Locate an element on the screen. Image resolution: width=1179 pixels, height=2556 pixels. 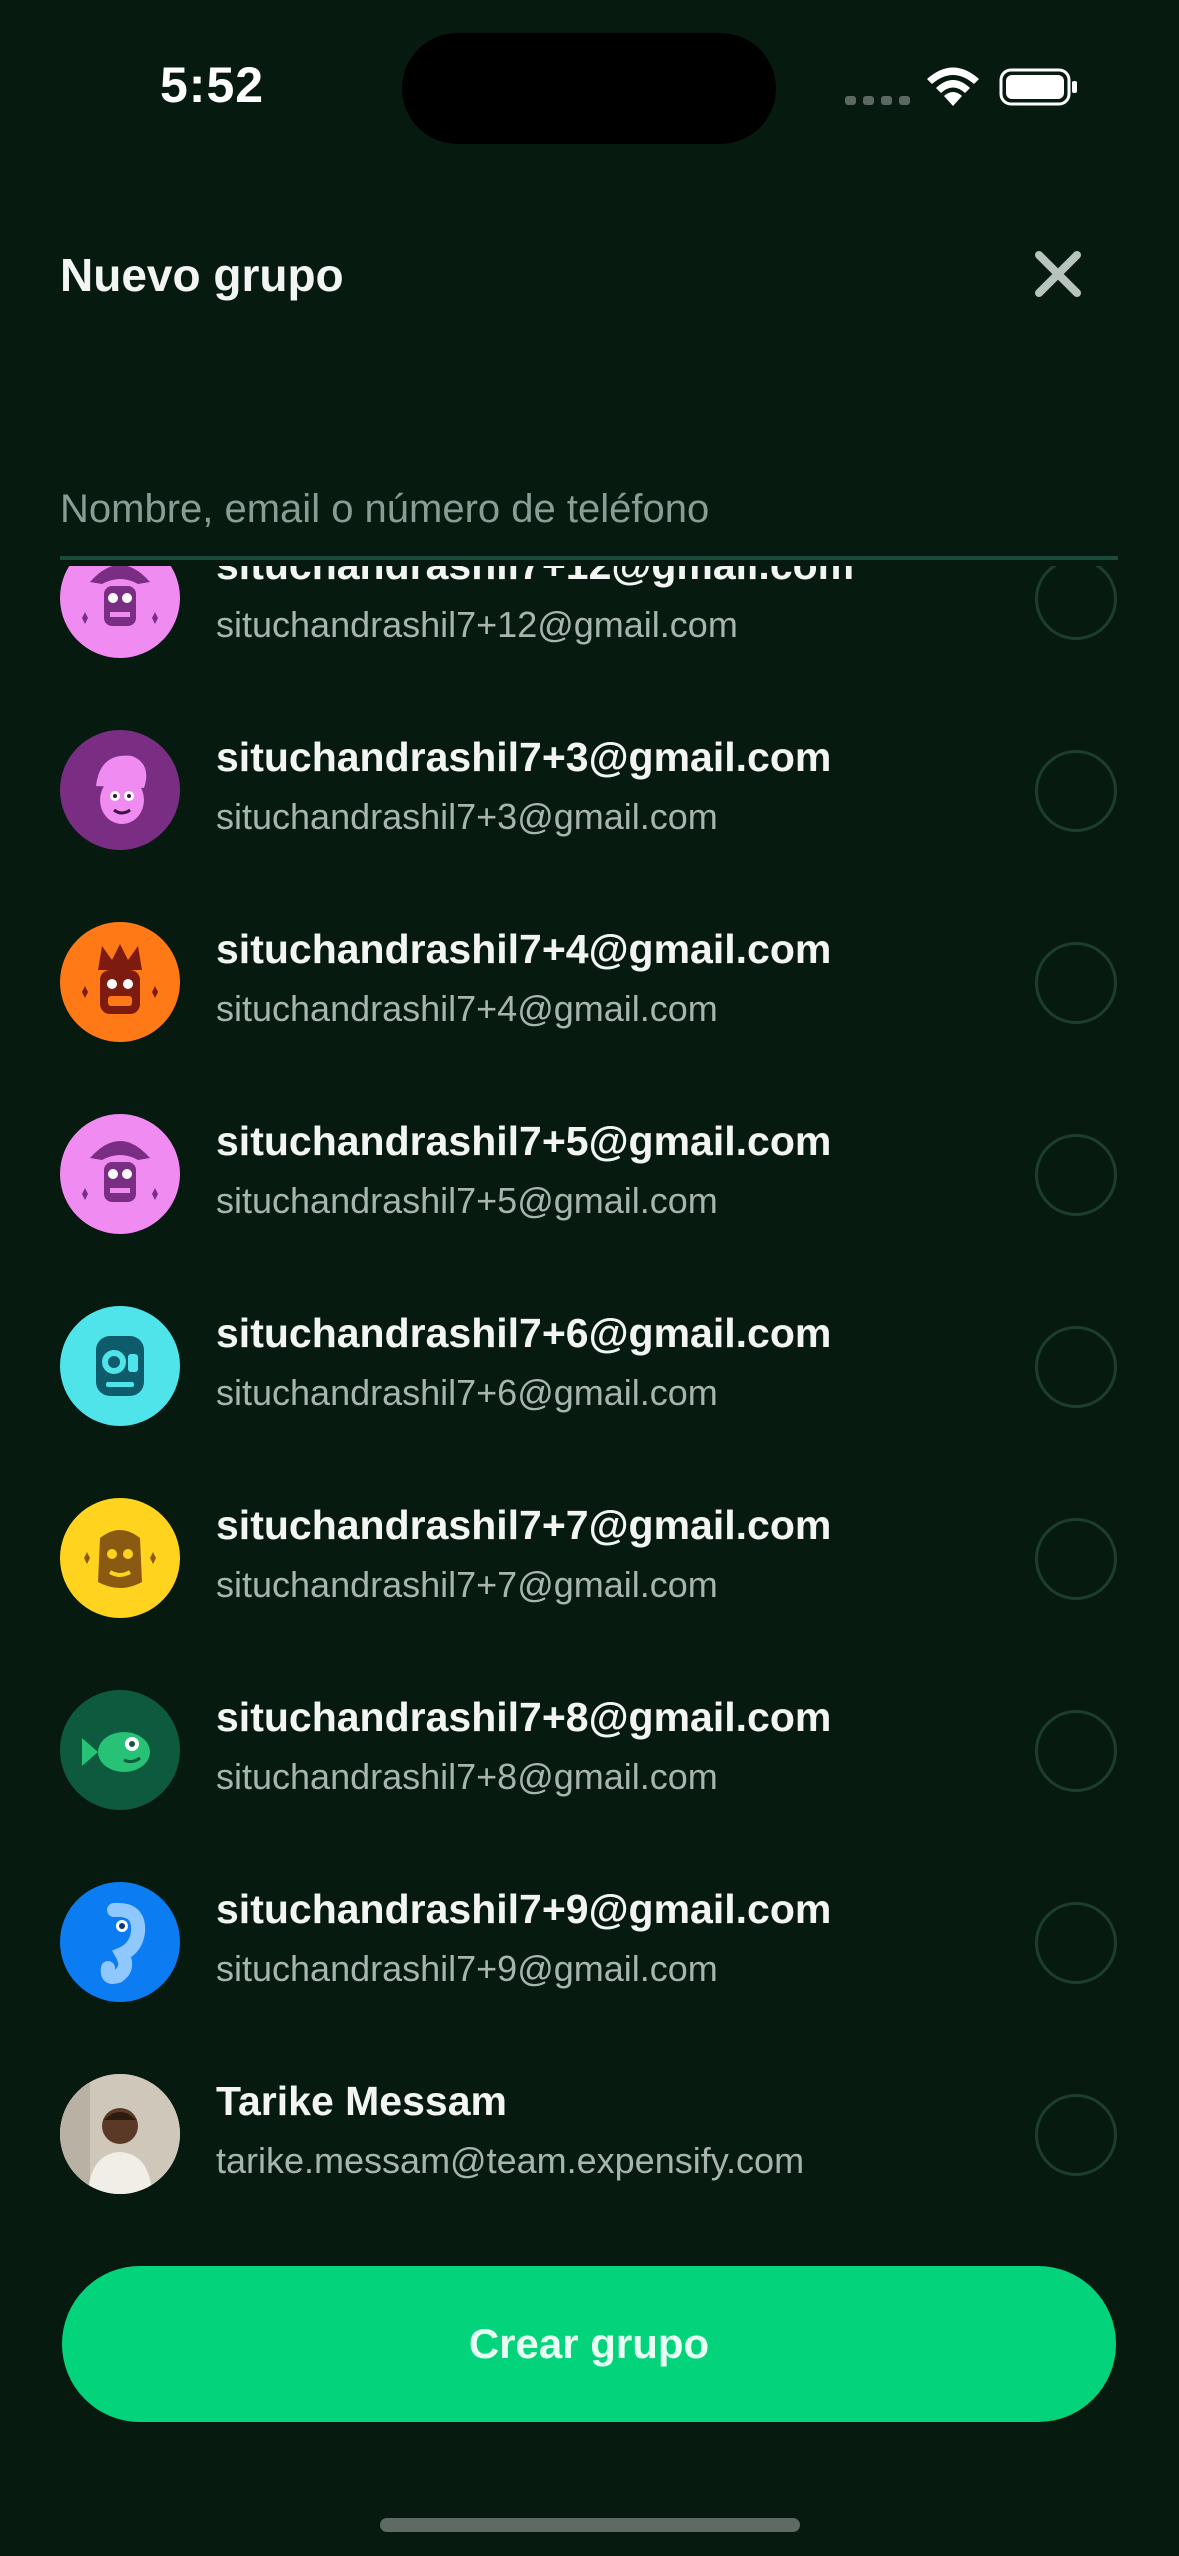
create-group-label: Crear grupo is located at coordinates (589, 2343).